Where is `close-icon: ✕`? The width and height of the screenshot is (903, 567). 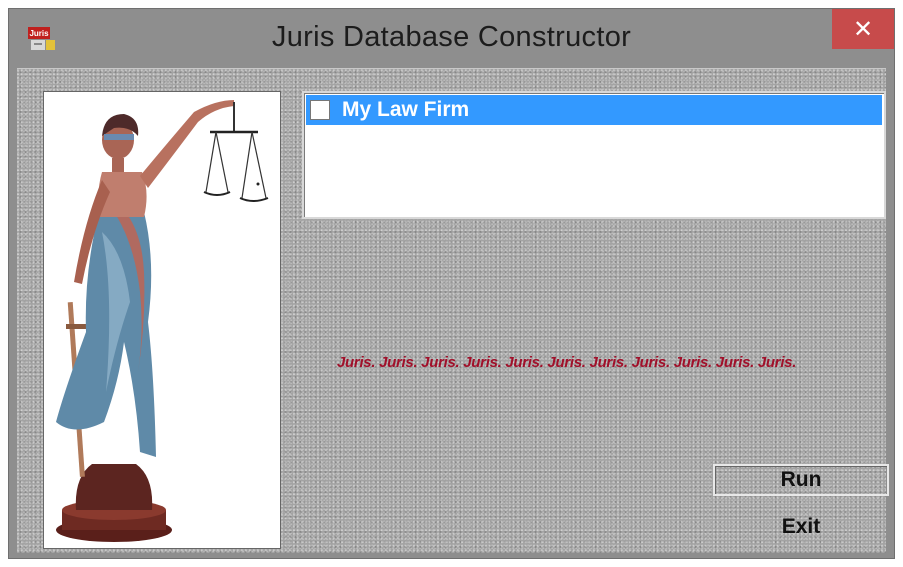 close-icon: ✕ is located at coordinates (863, 29).